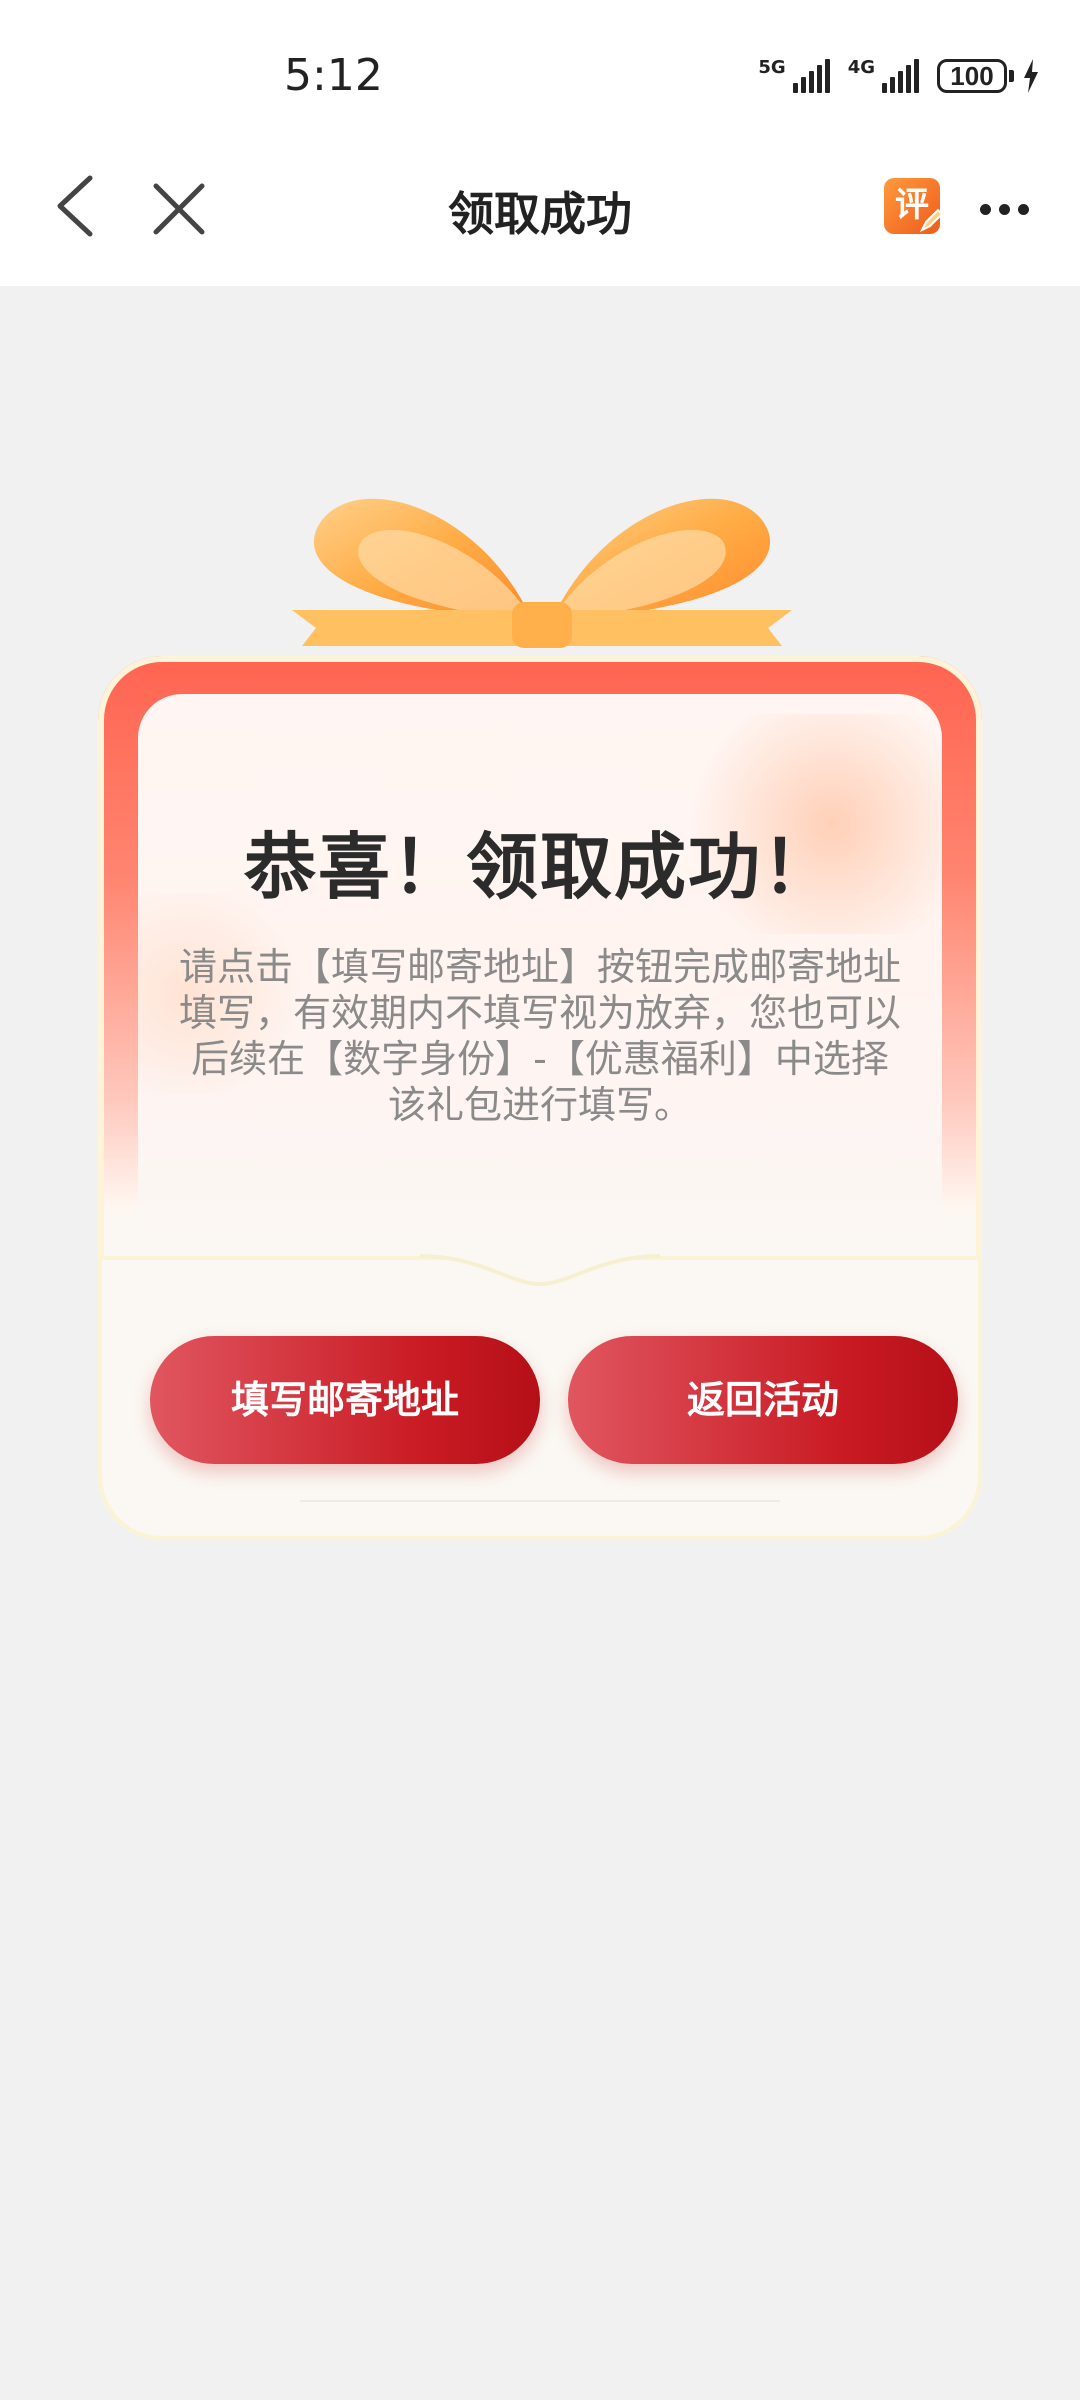 Image resolution: width=1080 pixels, height=2400 pixels. I want to click on status-time: 5:12, so click(333, 75).